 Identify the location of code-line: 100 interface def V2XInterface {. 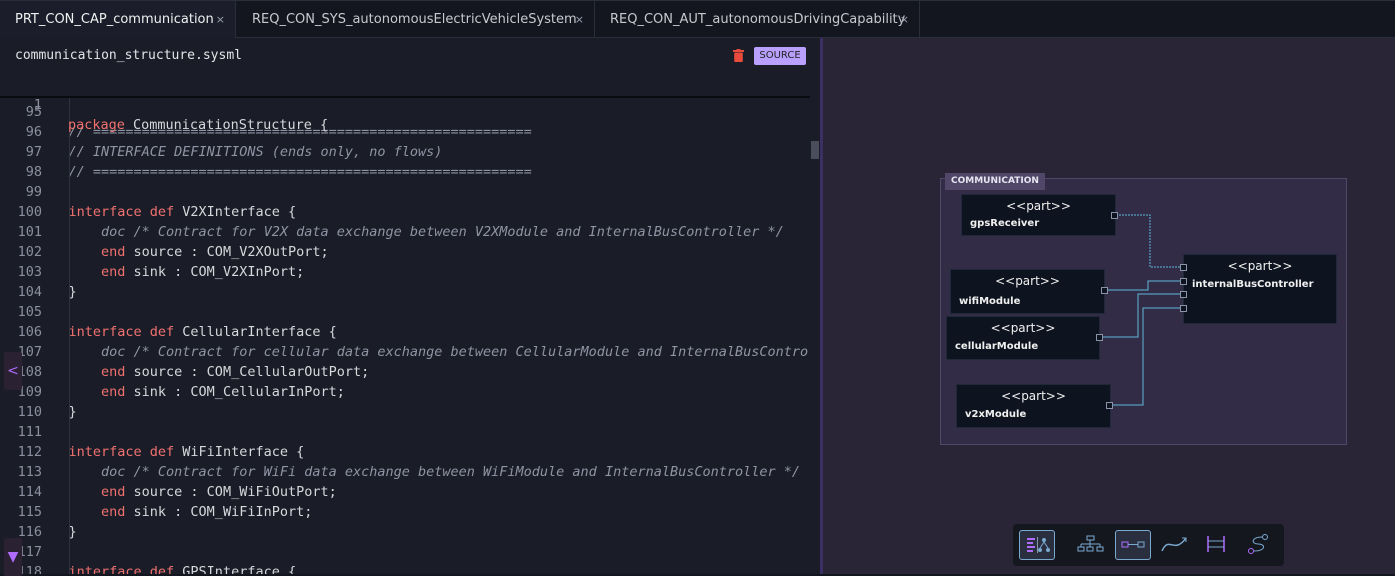
(405, 212).